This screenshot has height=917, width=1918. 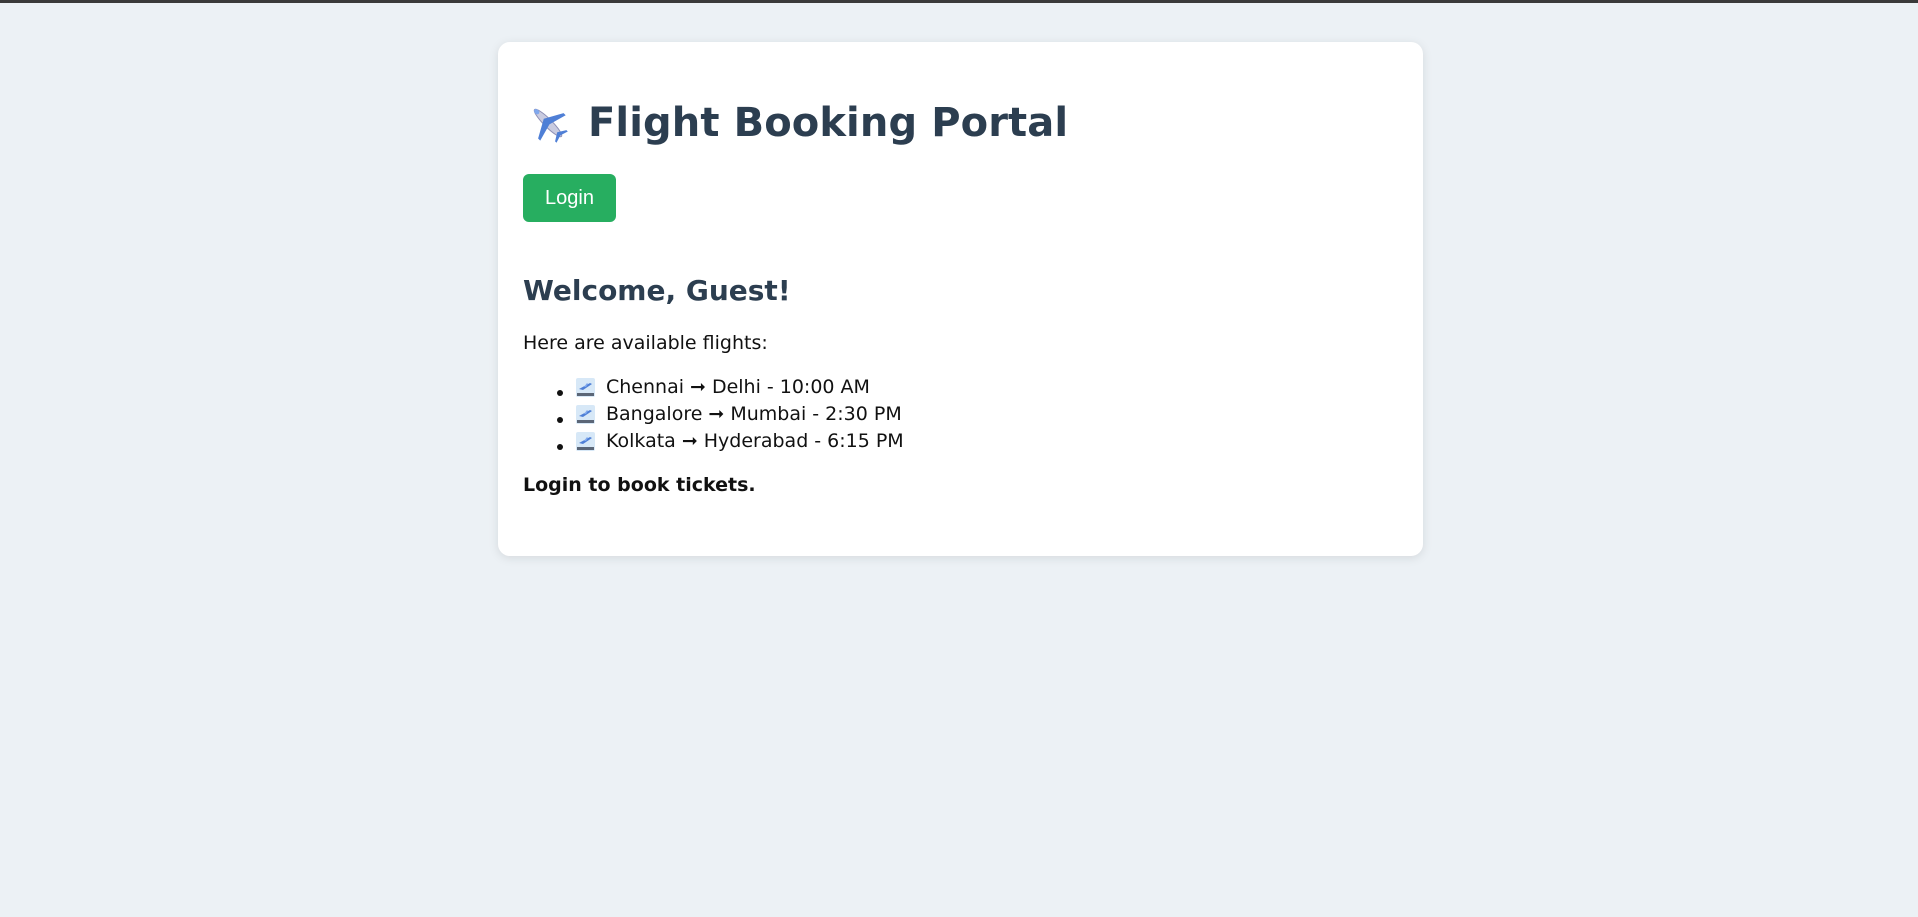 What do you see at coordinates (986, 387) in the screenshot?
I see `flight-item: Chennai ➞ Delhi - 10:00 AM` at bounding box center [986, 387].